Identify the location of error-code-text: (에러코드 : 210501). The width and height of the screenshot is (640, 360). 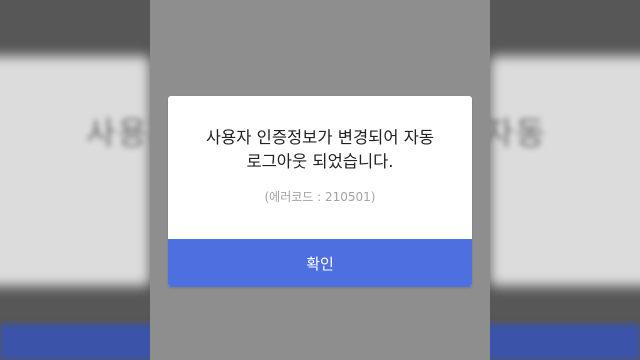
(320, 197).